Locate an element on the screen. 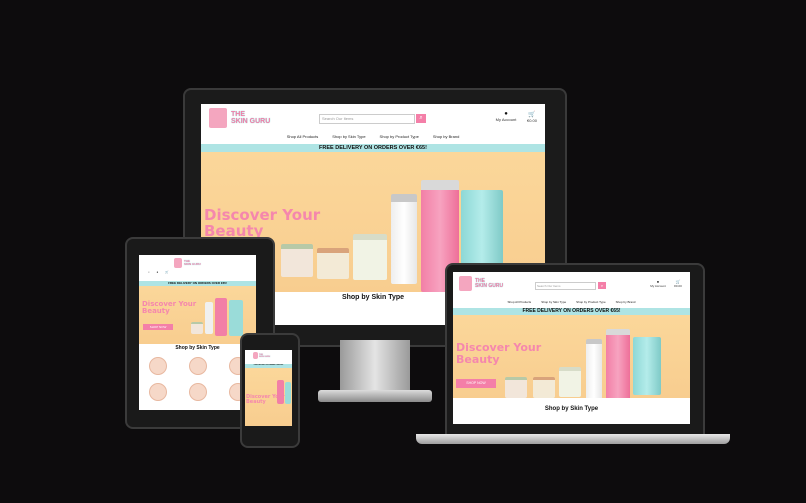  laptop-skin-type-title: Shop by Skin Type is located at coordinates (571, 409).